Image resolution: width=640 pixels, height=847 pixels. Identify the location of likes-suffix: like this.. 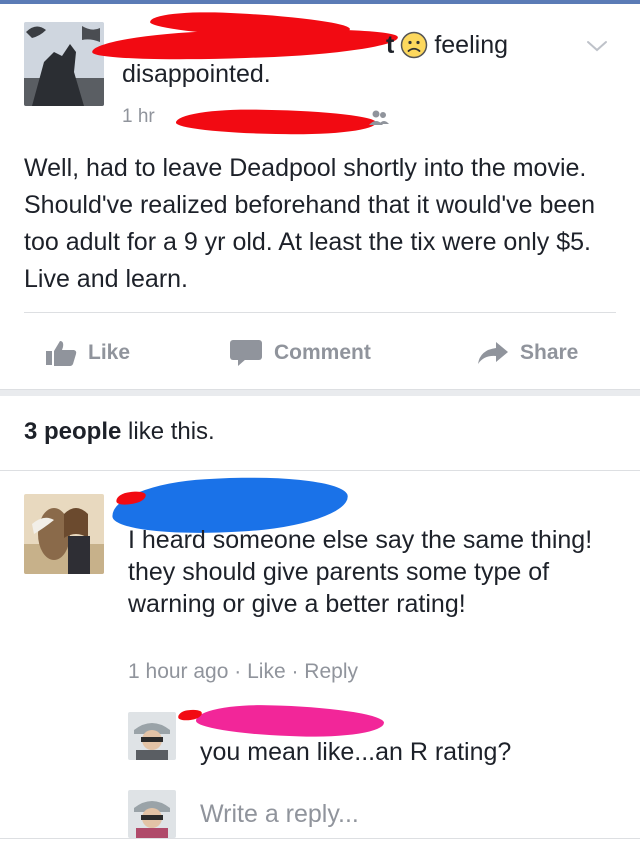
(168, 431).